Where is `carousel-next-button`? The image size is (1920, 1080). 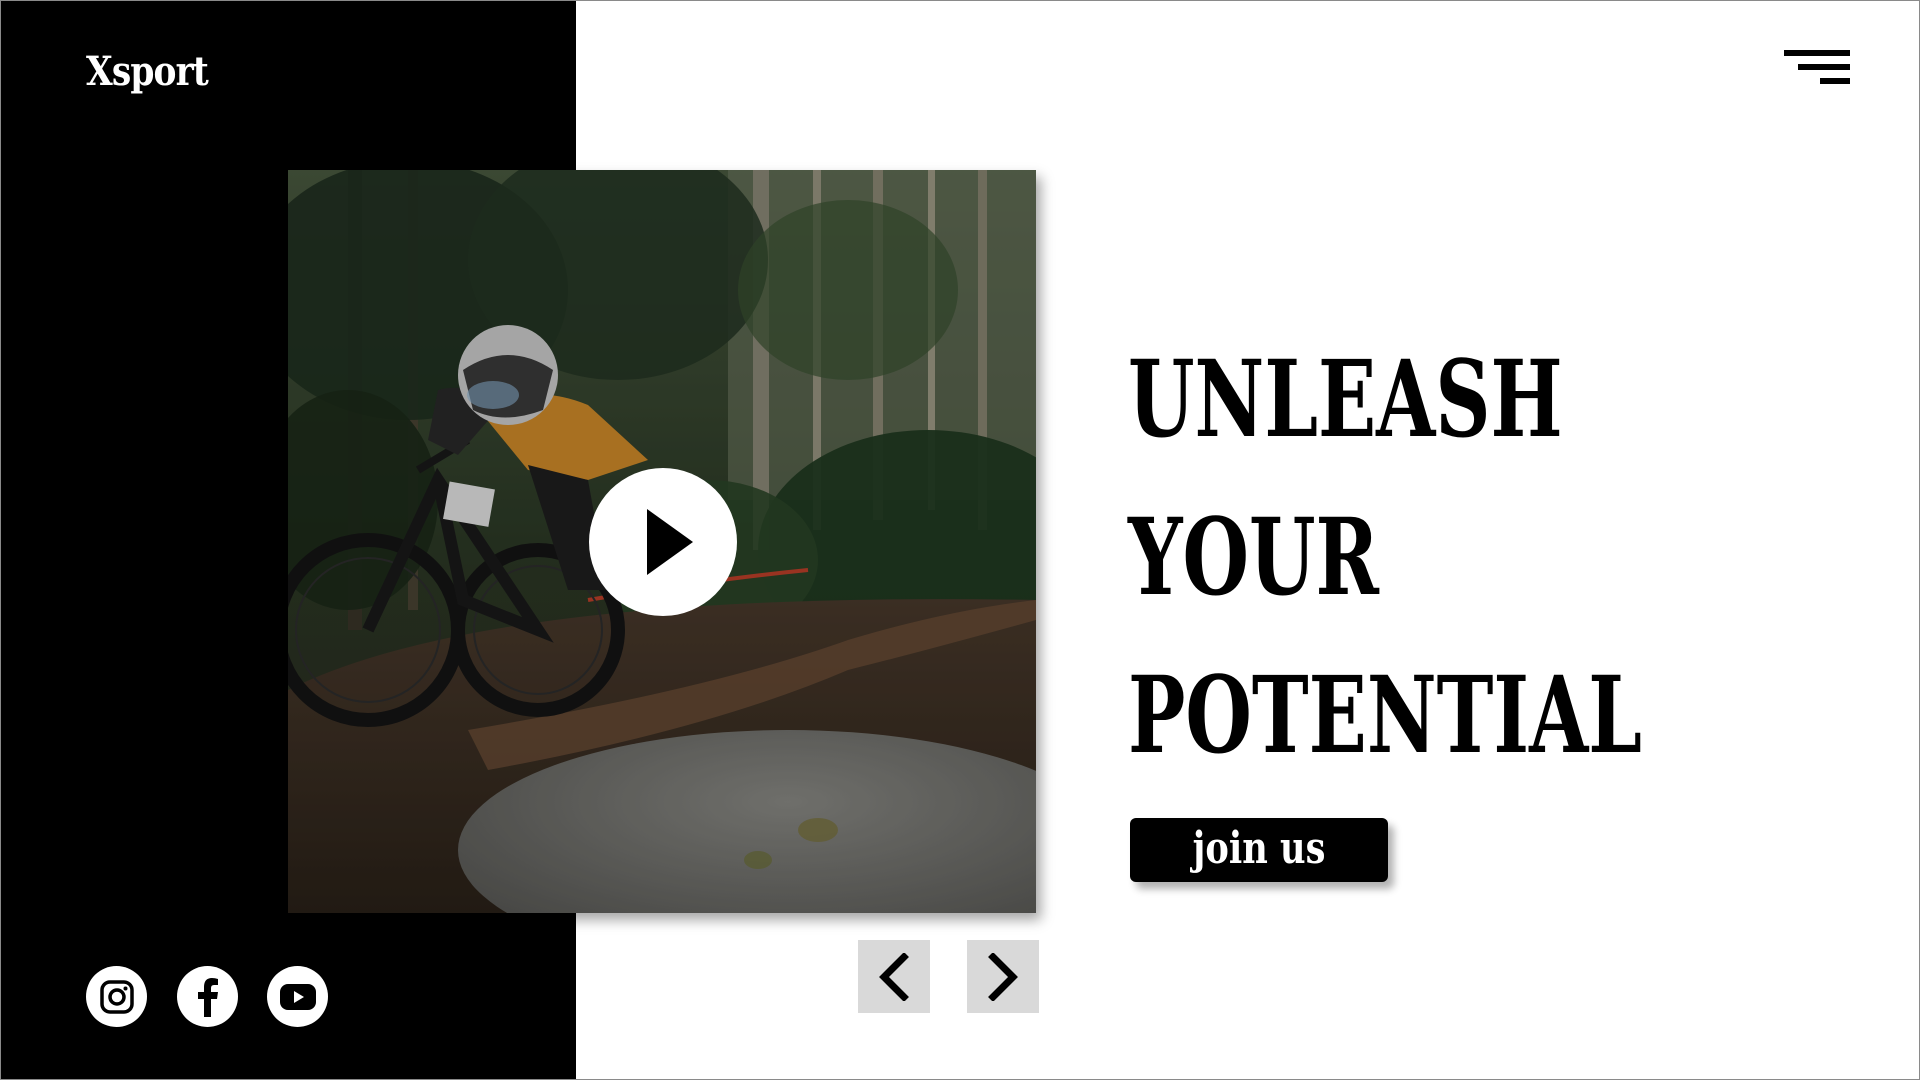 carousel-next-button is located at coordinates (1003, 976).